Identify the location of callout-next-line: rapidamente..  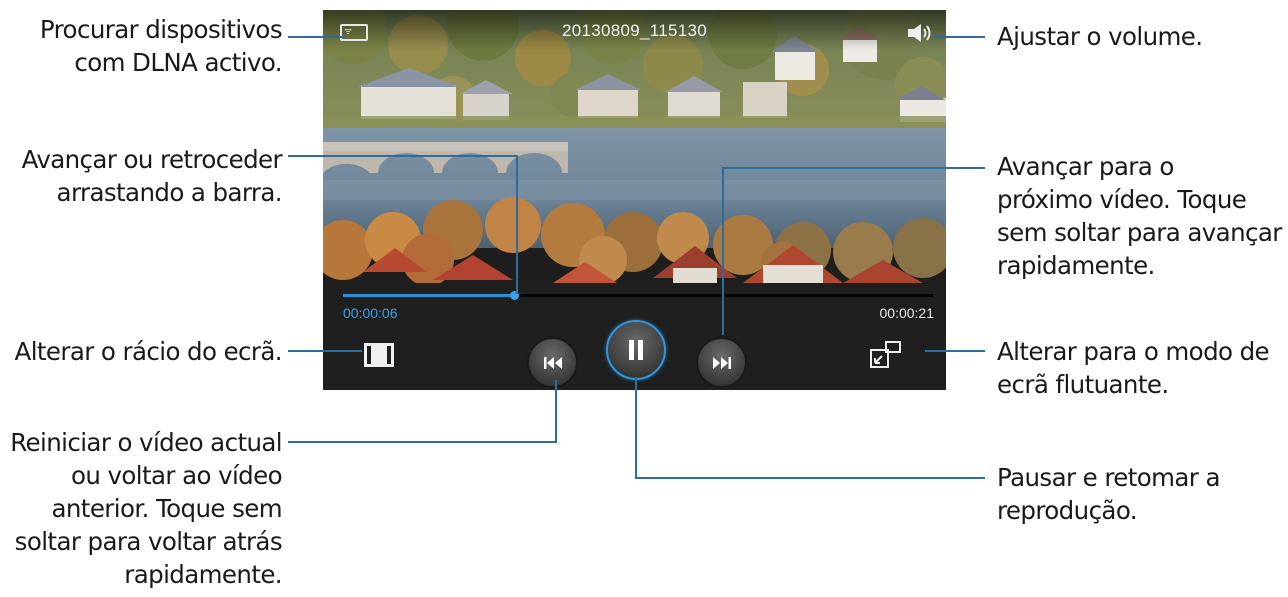
(1076, 265).